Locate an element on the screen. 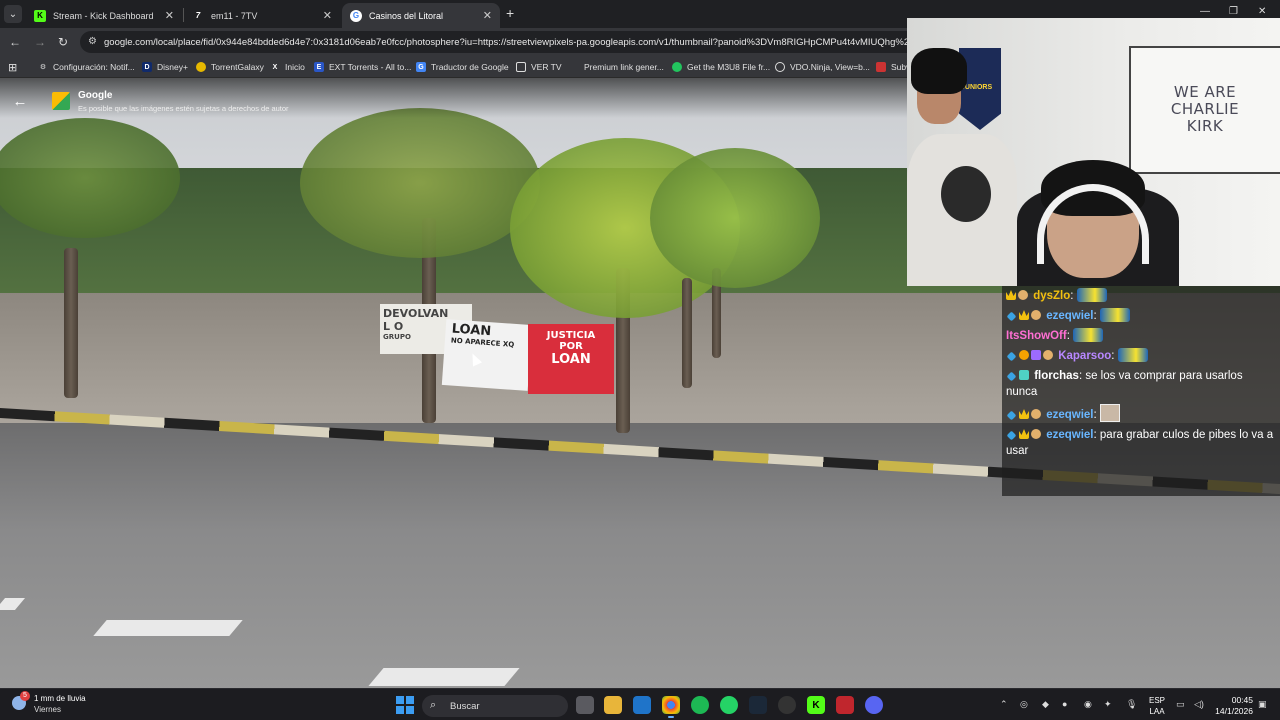 This screenshot has height=720, width=1280. badge-icon is located at coordinates (1024, 355).